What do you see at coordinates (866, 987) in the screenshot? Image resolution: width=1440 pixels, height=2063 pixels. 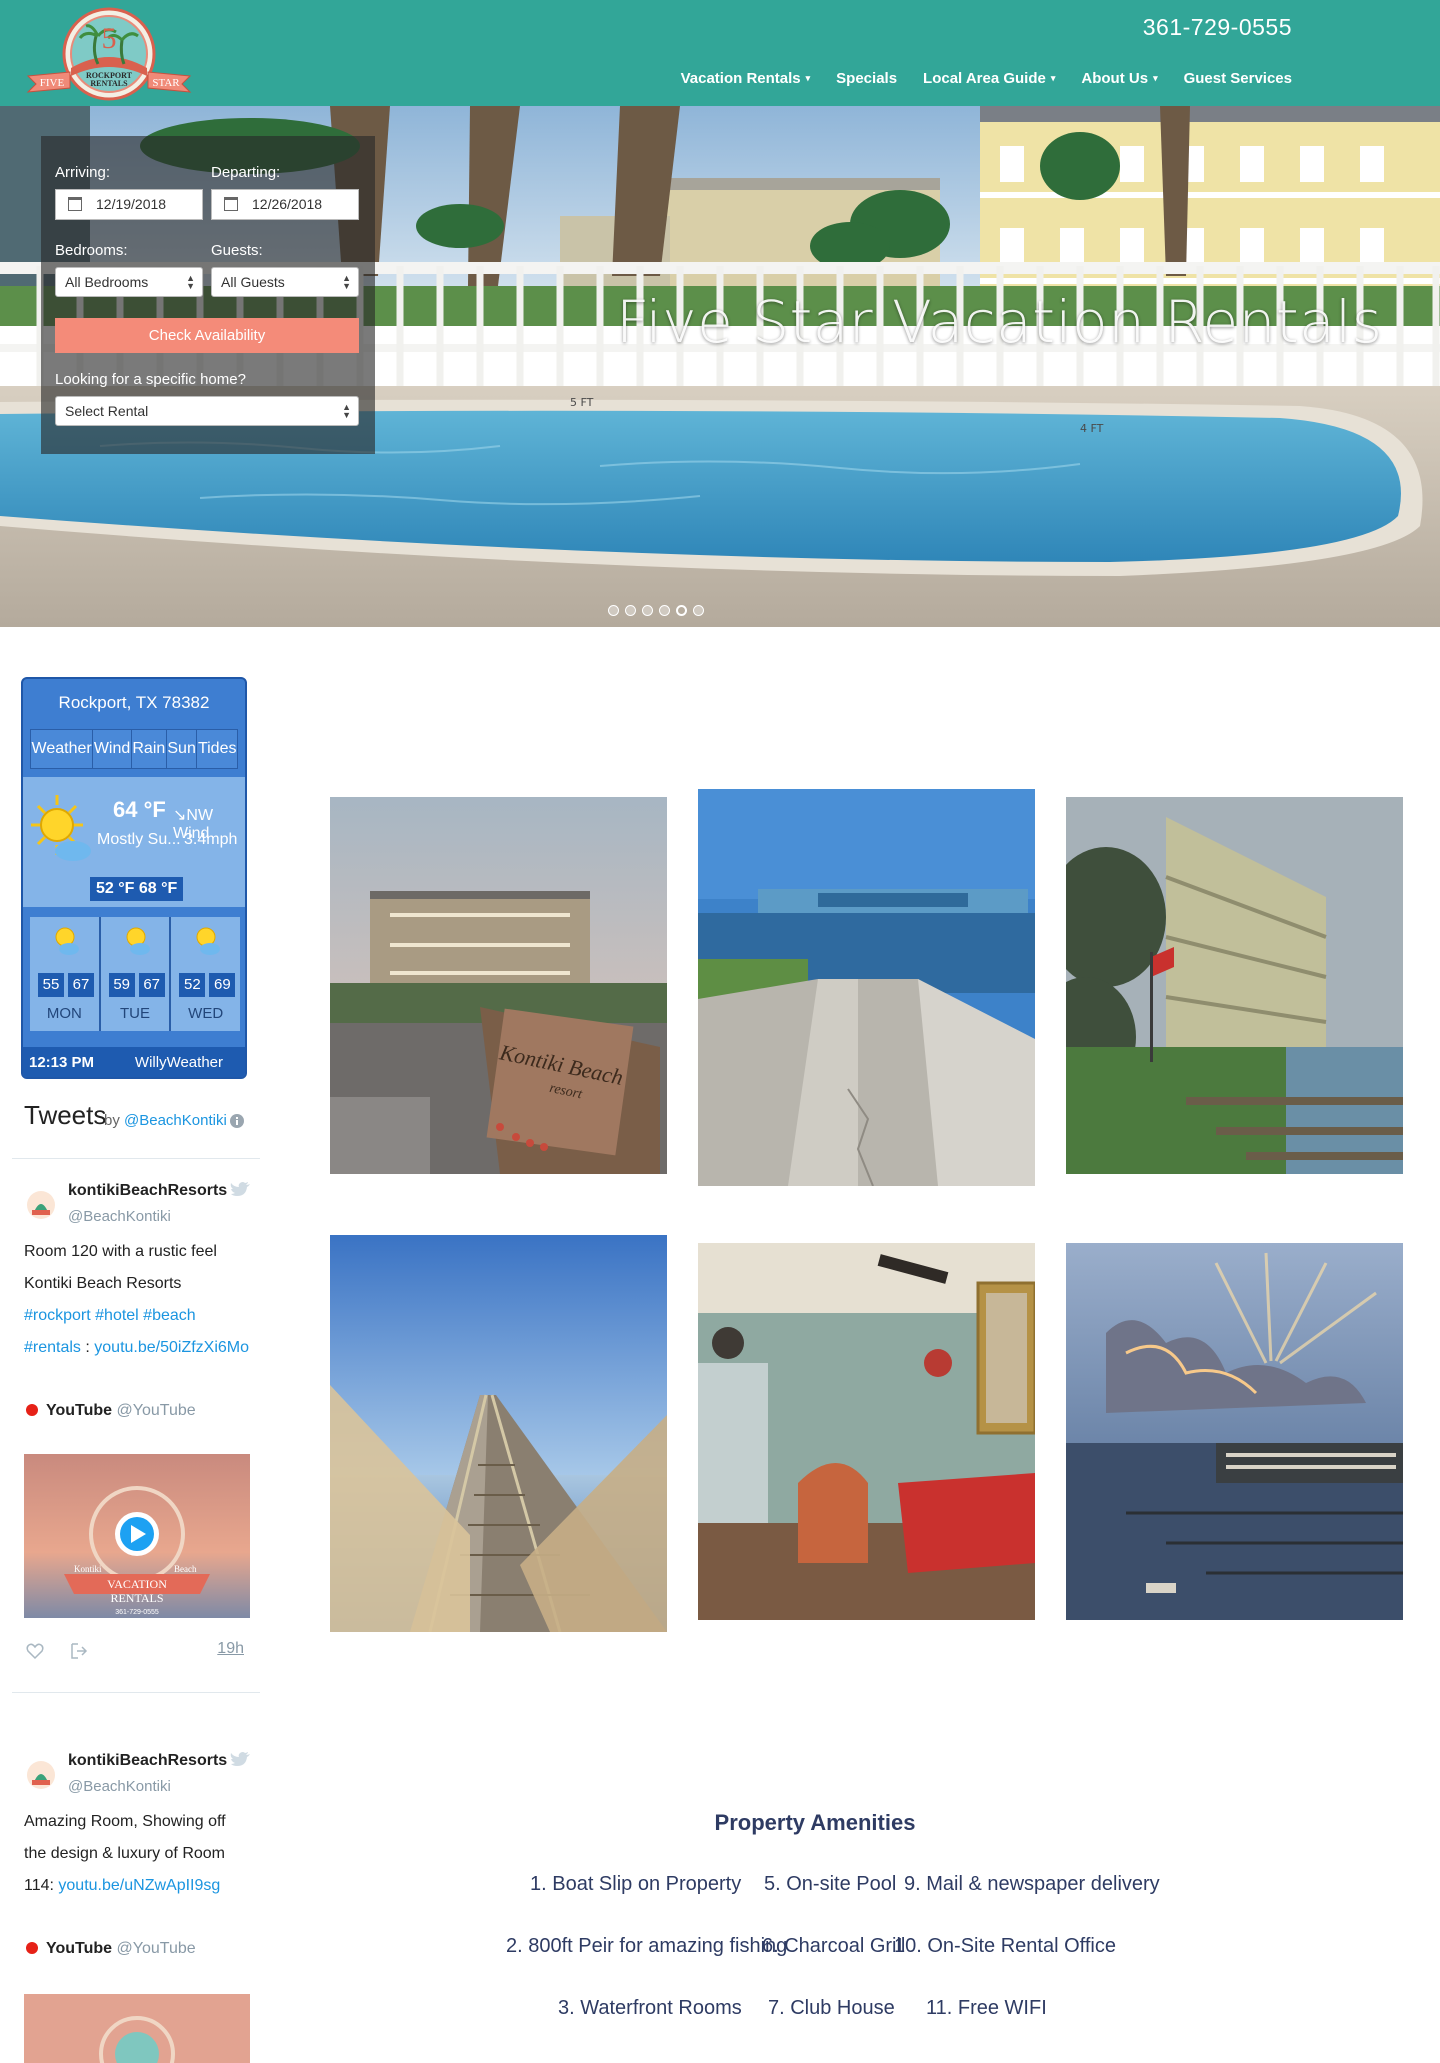 I see `photo-boat-ramp` at bounding box center [866, 987].